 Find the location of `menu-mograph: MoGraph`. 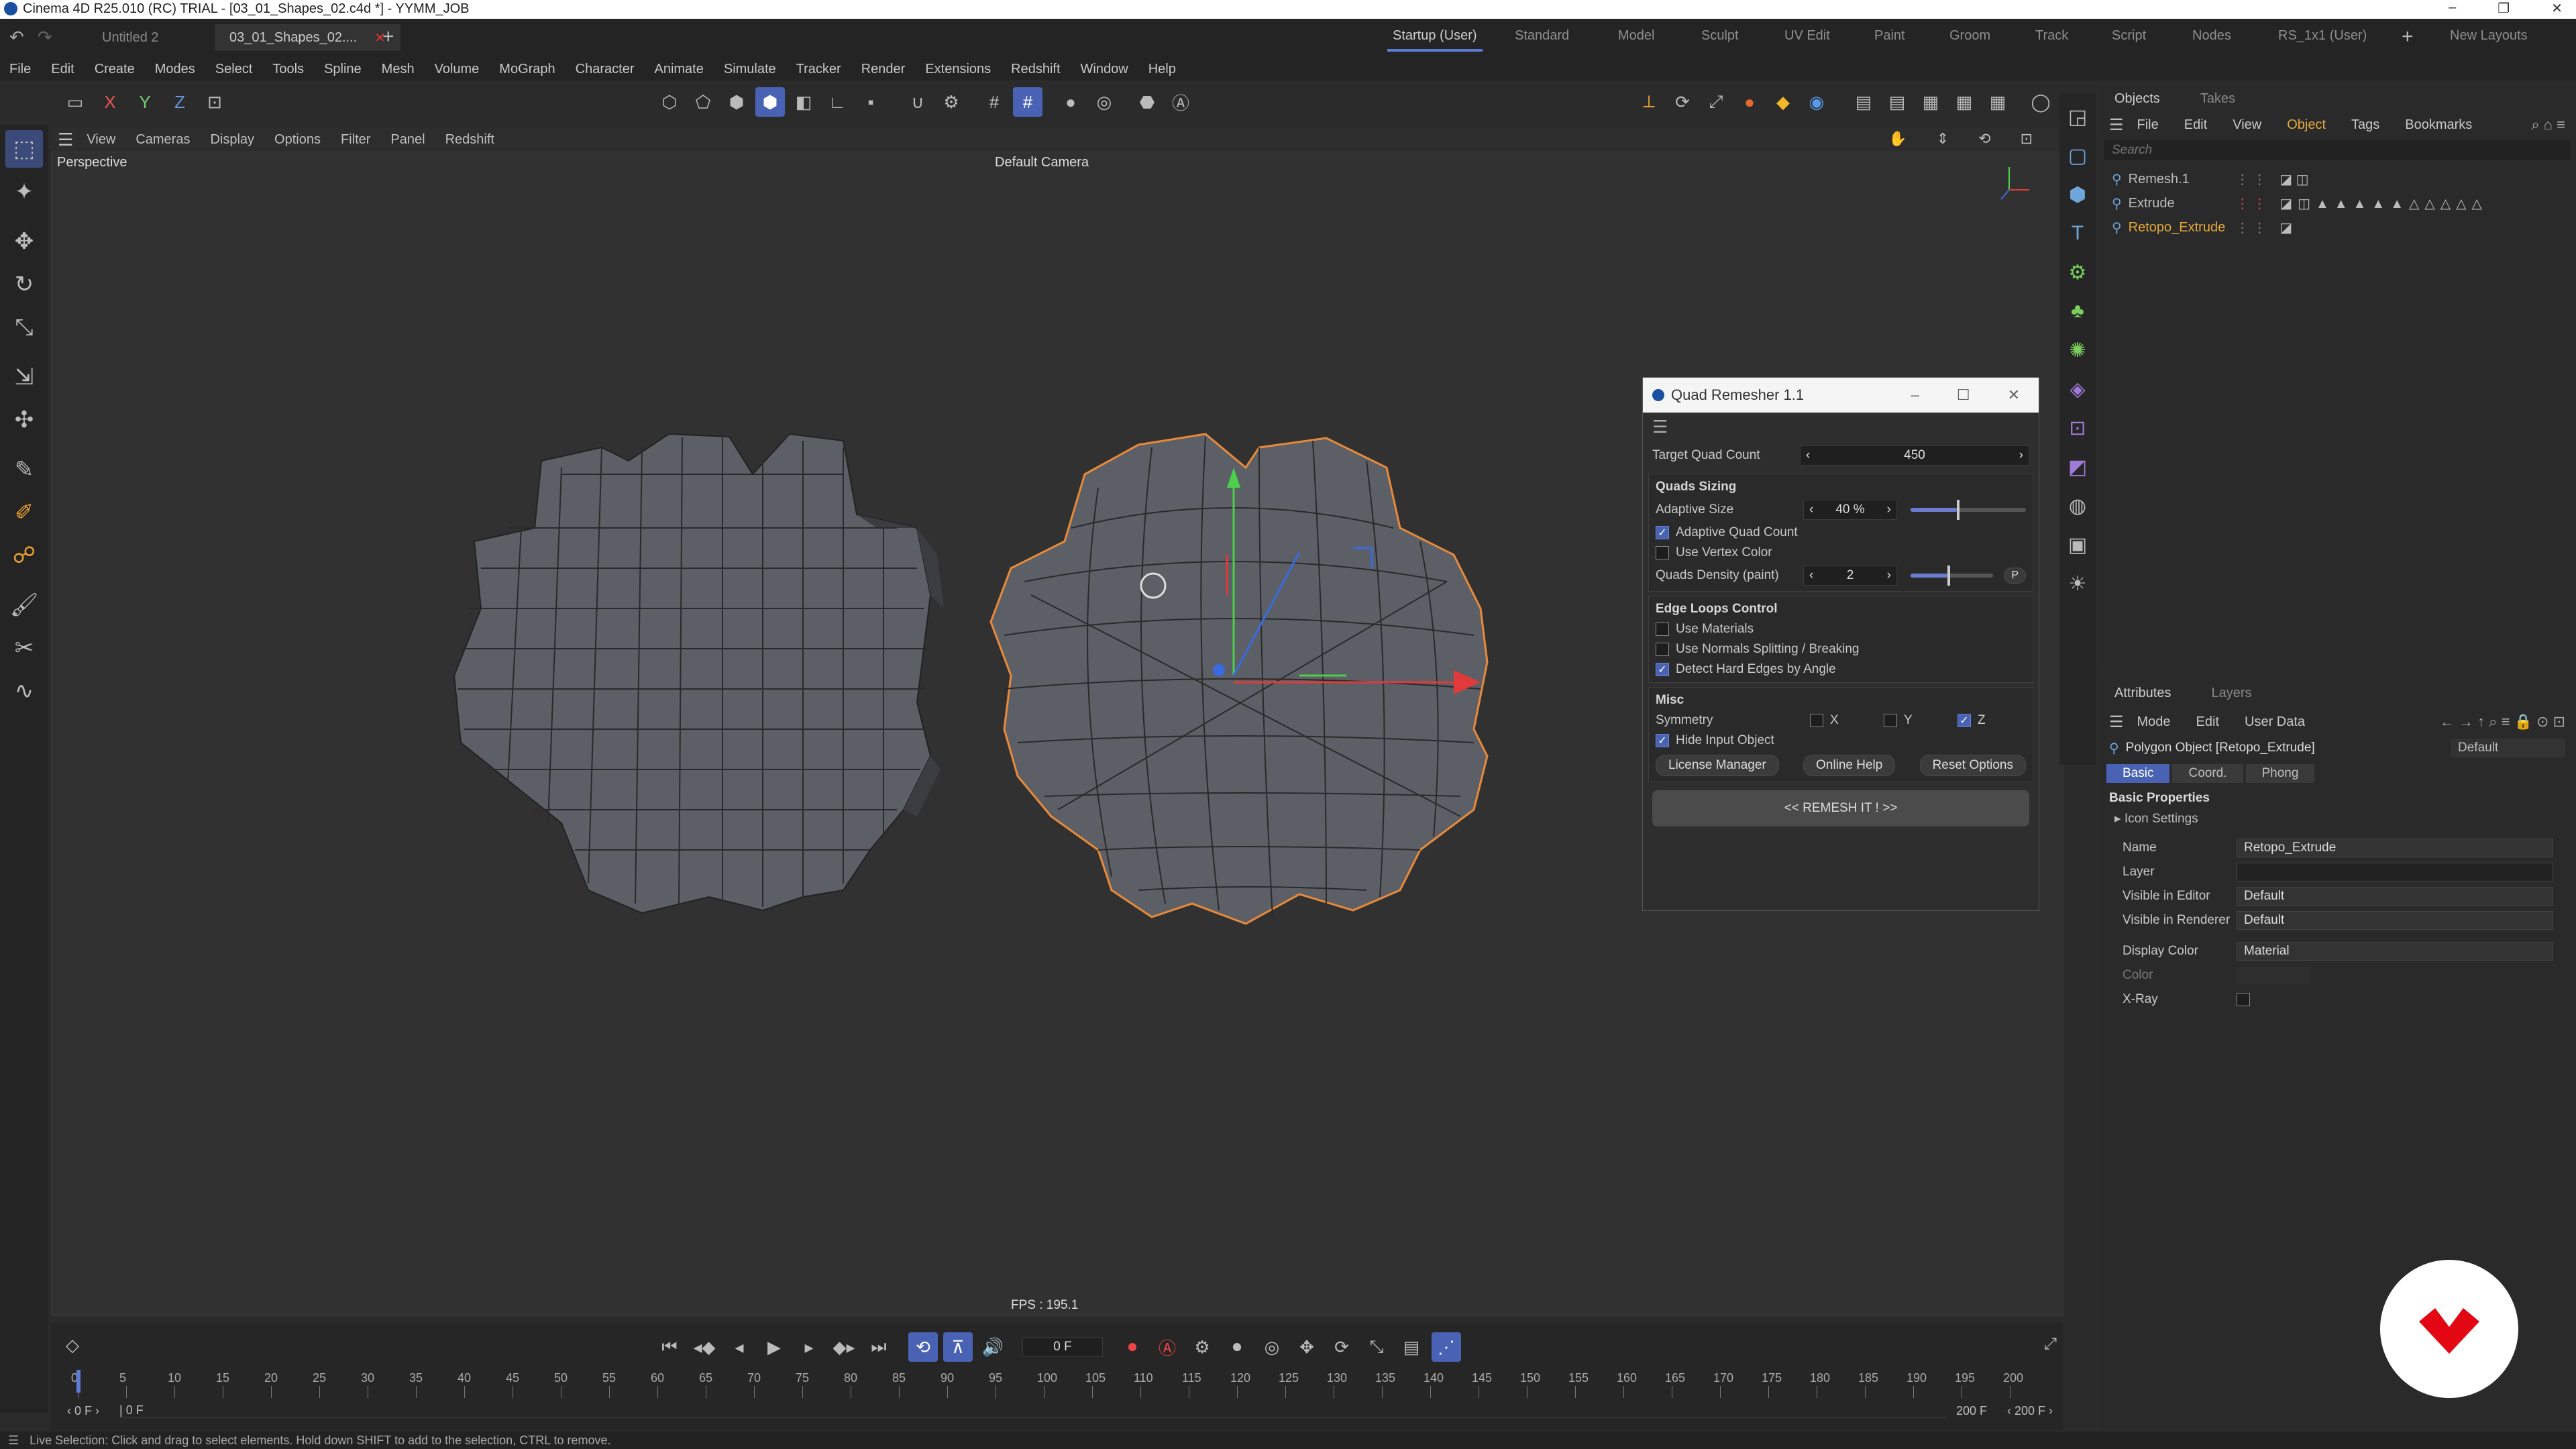

menu-mograph: MoGraph is located at coordinates (527, 69).